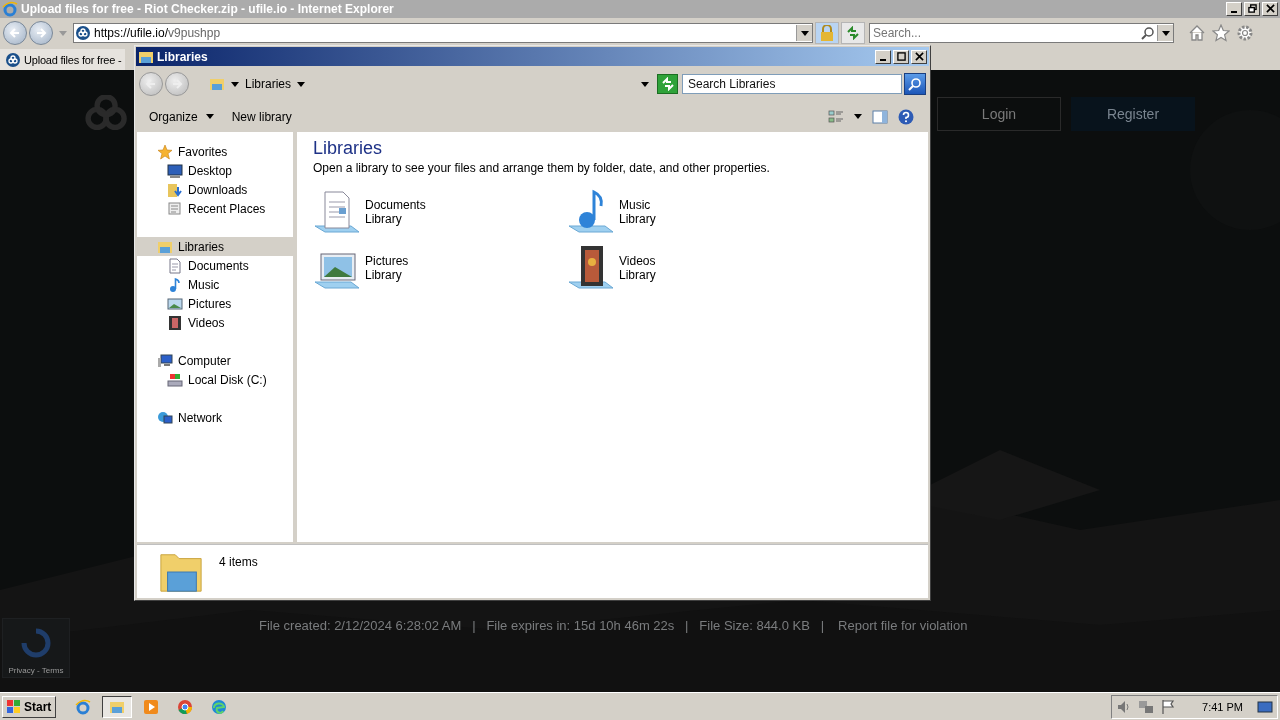 This screenshot has width=1280, height=720. Describe the element at coordinates (183, 56) in the screenshot. I see `window-title: Libraries` at that location.